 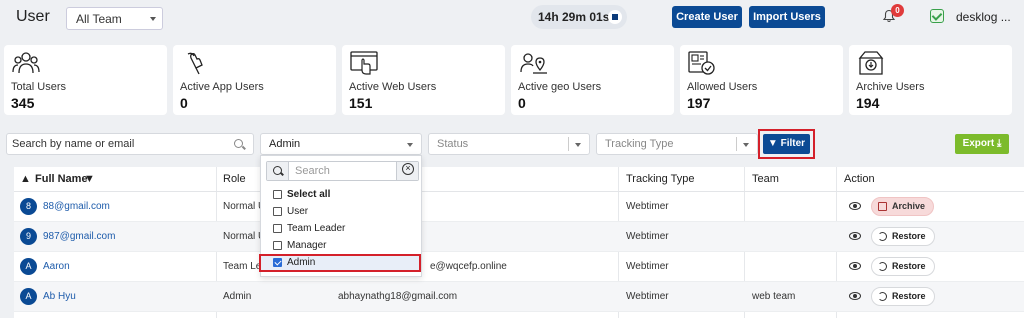 What do you see at coordinates (342, 171) in the screenshot?
I see `dropdown-search-input: Search` at bounding box center [342, 171].